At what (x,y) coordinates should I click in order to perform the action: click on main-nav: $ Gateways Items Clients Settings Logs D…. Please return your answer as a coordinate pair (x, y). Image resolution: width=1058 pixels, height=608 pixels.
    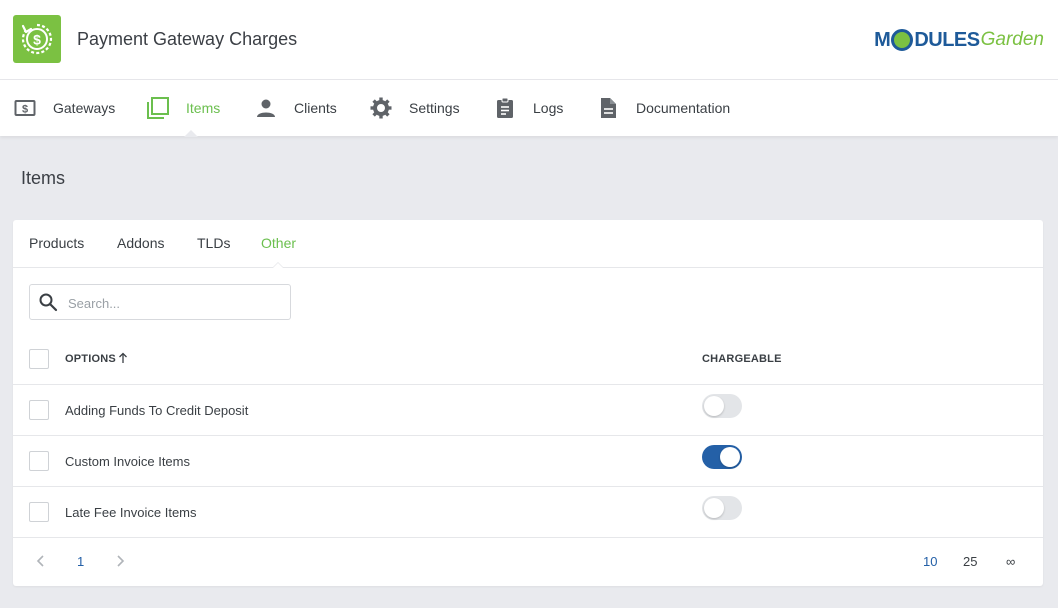
    Looking at the image, I should click on (529, 108).